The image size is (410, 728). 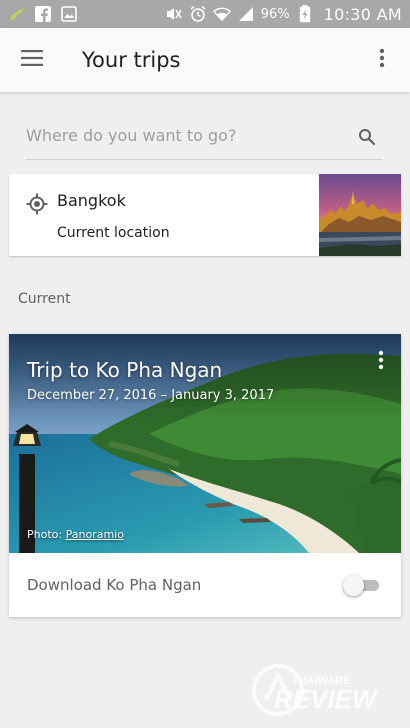 I want to click on notification-icon, so click(x=17, y=14).